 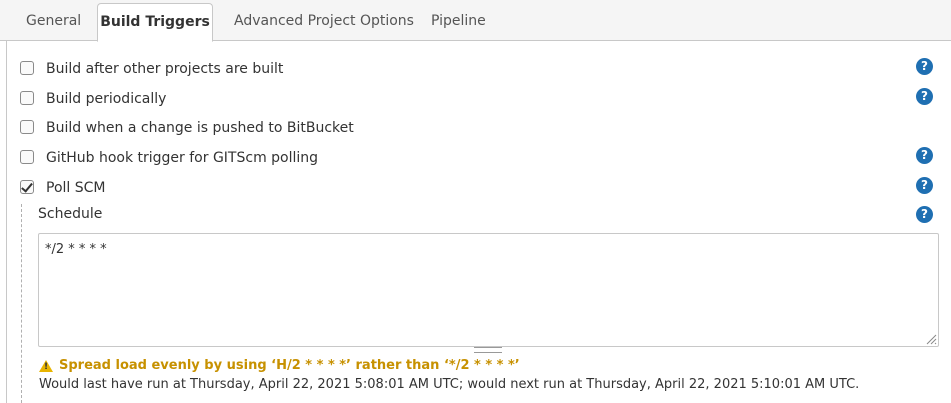 What do you see at coordinates (106, 99) in the screenshot?
I see `build-periodically-label: Build periodically` at bounding box center [106, 99].